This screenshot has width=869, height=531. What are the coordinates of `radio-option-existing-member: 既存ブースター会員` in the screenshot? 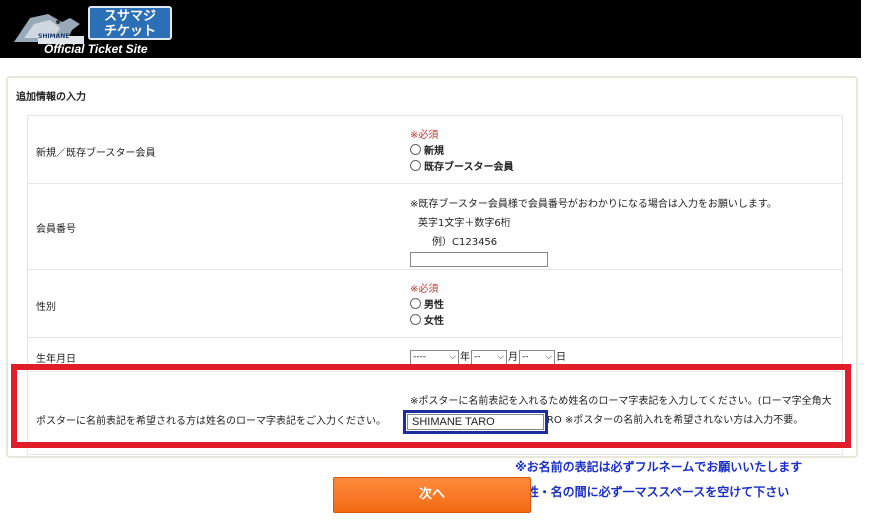 It's located at (462, 165).